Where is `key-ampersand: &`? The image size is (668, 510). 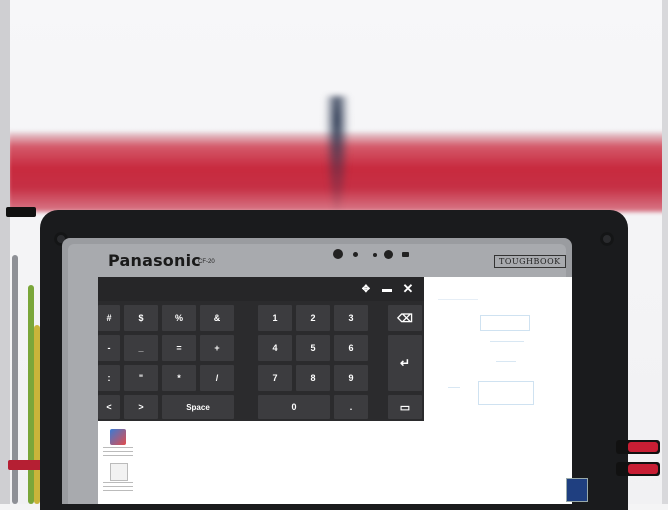 key-ampersand: & is located at coordinates (217, 318).